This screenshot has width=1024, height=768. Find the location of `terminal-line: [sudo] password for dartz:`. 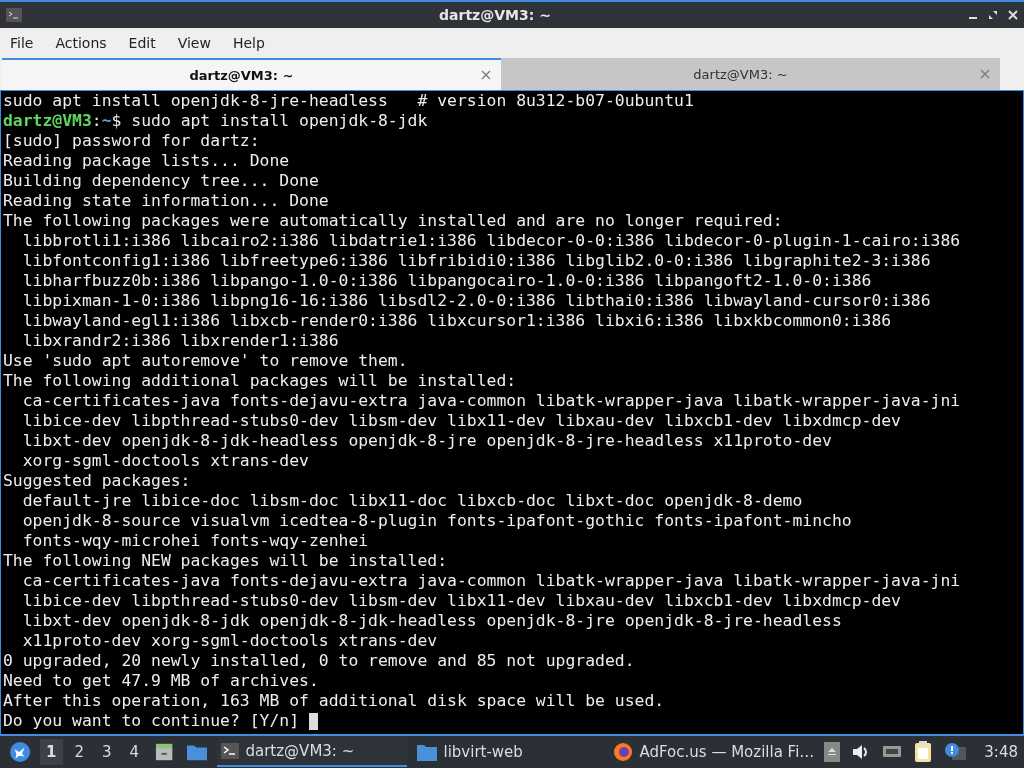

terminal-line: [sudo] password for dartz: is located at coordinates (132, 141).